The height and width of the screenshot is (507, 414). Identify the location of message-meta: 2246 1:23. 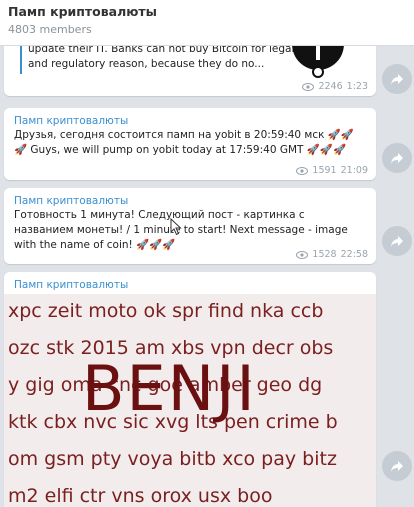
(335, 86).